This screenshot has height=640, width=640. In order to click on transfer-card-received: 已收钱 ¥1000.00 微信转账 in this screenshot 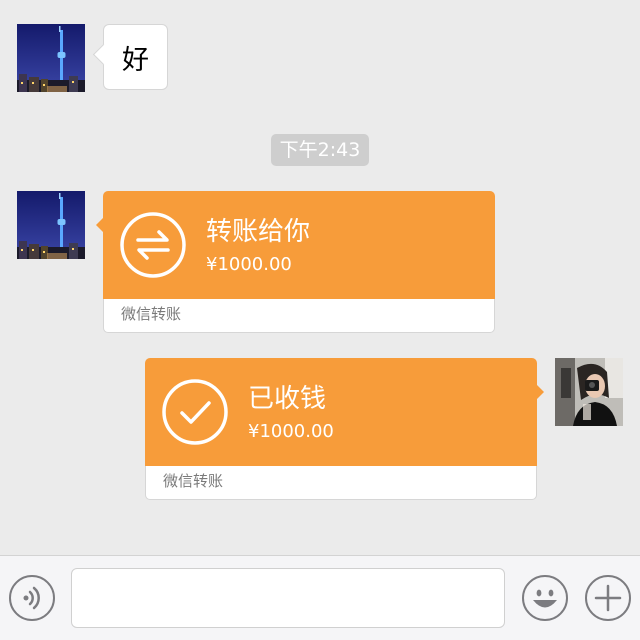, I will do `click(344, 429)`.